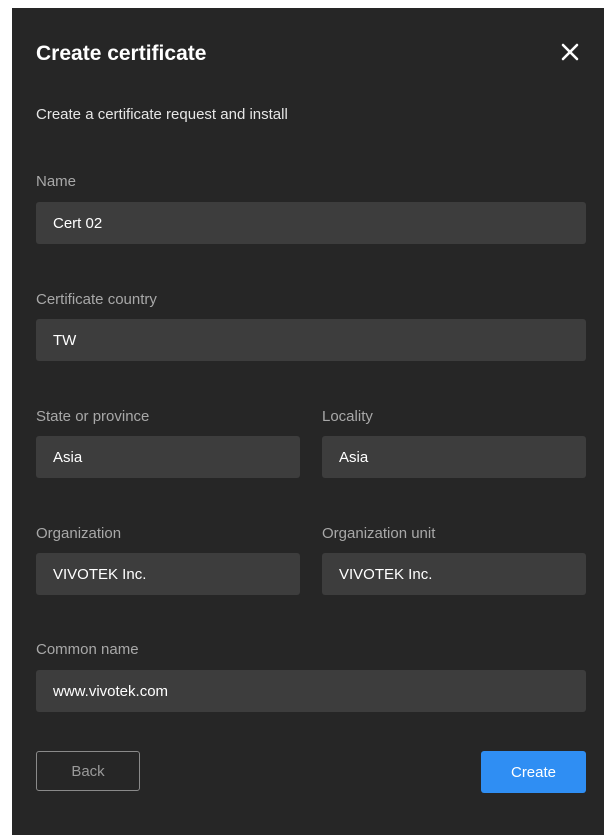 This screenshot has width=604, height=835. Describe the element at coordinates (56, 181) in the screenshot. I see `name-label: Name` at that location.